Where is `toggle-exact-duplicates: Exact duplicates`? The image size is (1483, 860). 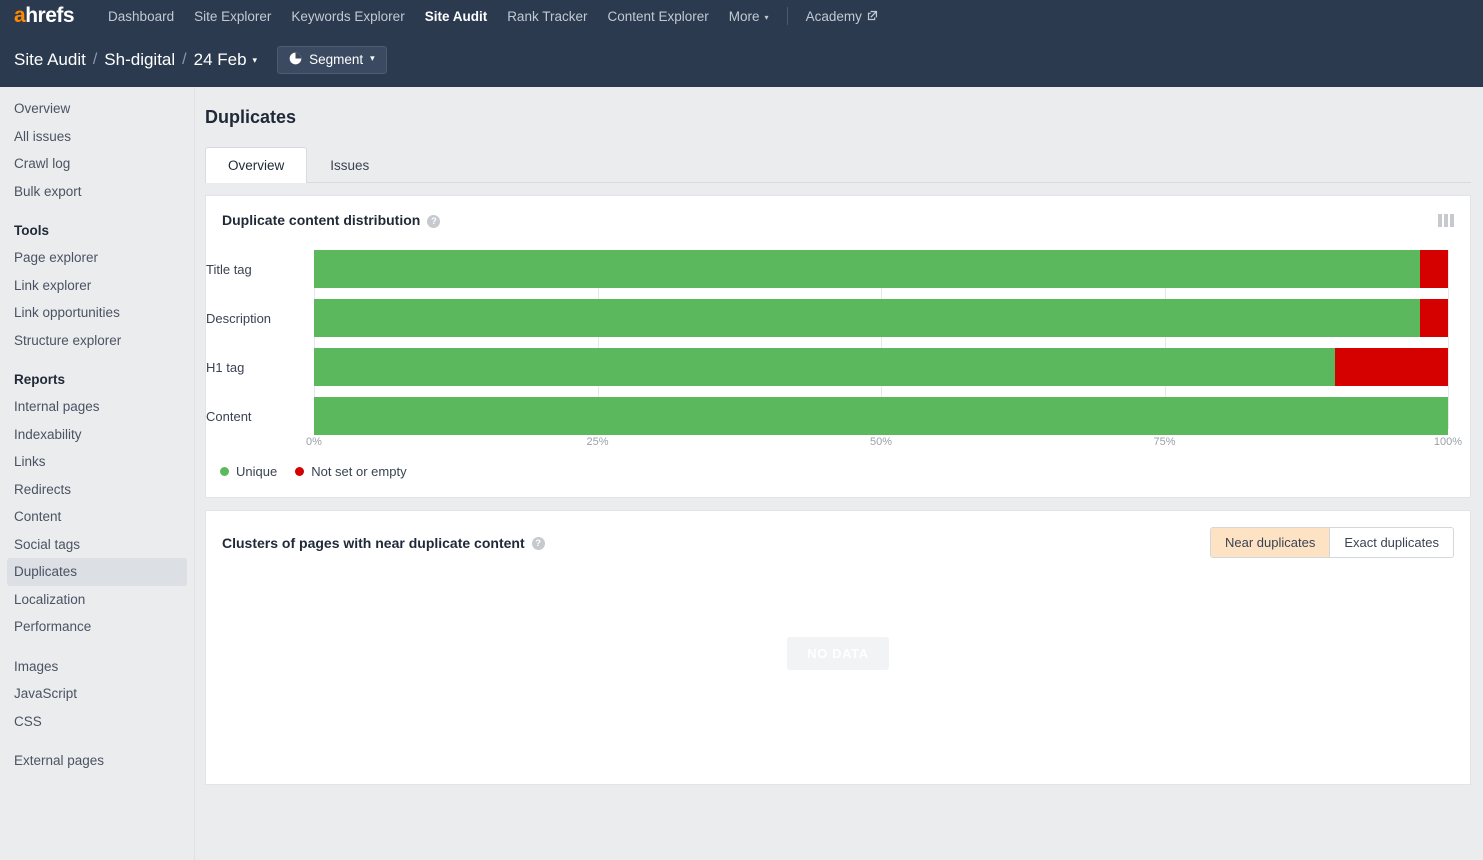 toggle-exact-duplicates: Exact duplicates is located at coordinates (1391, 542).